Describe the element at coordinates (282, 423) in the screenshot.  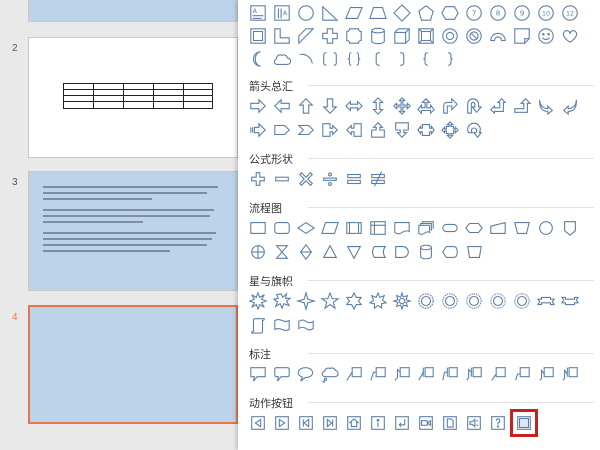
I see `action-button-forward-shape` at that location.